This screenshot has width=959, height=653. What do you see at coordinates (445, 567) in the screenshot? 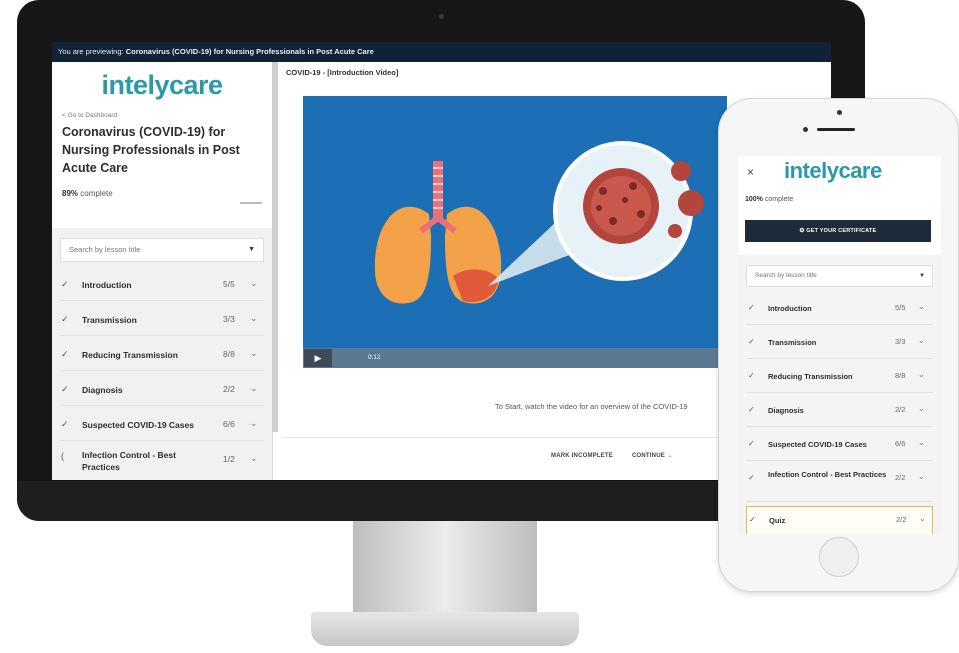
I see `monitor-stand-neck` at bounding box center [445, 567].